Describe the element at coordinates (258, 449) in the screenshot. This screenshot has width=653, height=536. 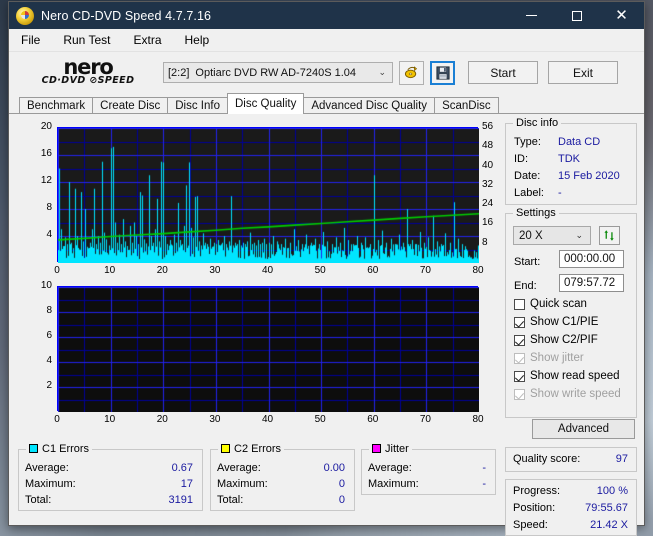
I see `c2-errors-title: C2 Errors` at that location.